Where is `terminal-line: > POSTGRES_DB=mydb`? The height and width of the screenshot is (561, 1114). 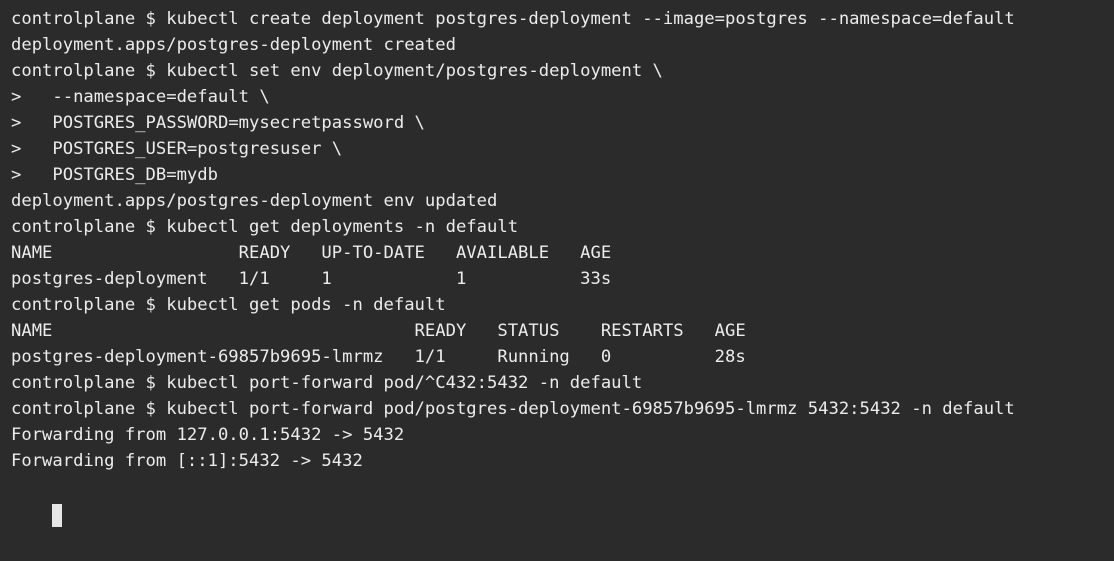
terminal-line: > POSTGRES_DB=mydb is located at coordinates (114, 175).